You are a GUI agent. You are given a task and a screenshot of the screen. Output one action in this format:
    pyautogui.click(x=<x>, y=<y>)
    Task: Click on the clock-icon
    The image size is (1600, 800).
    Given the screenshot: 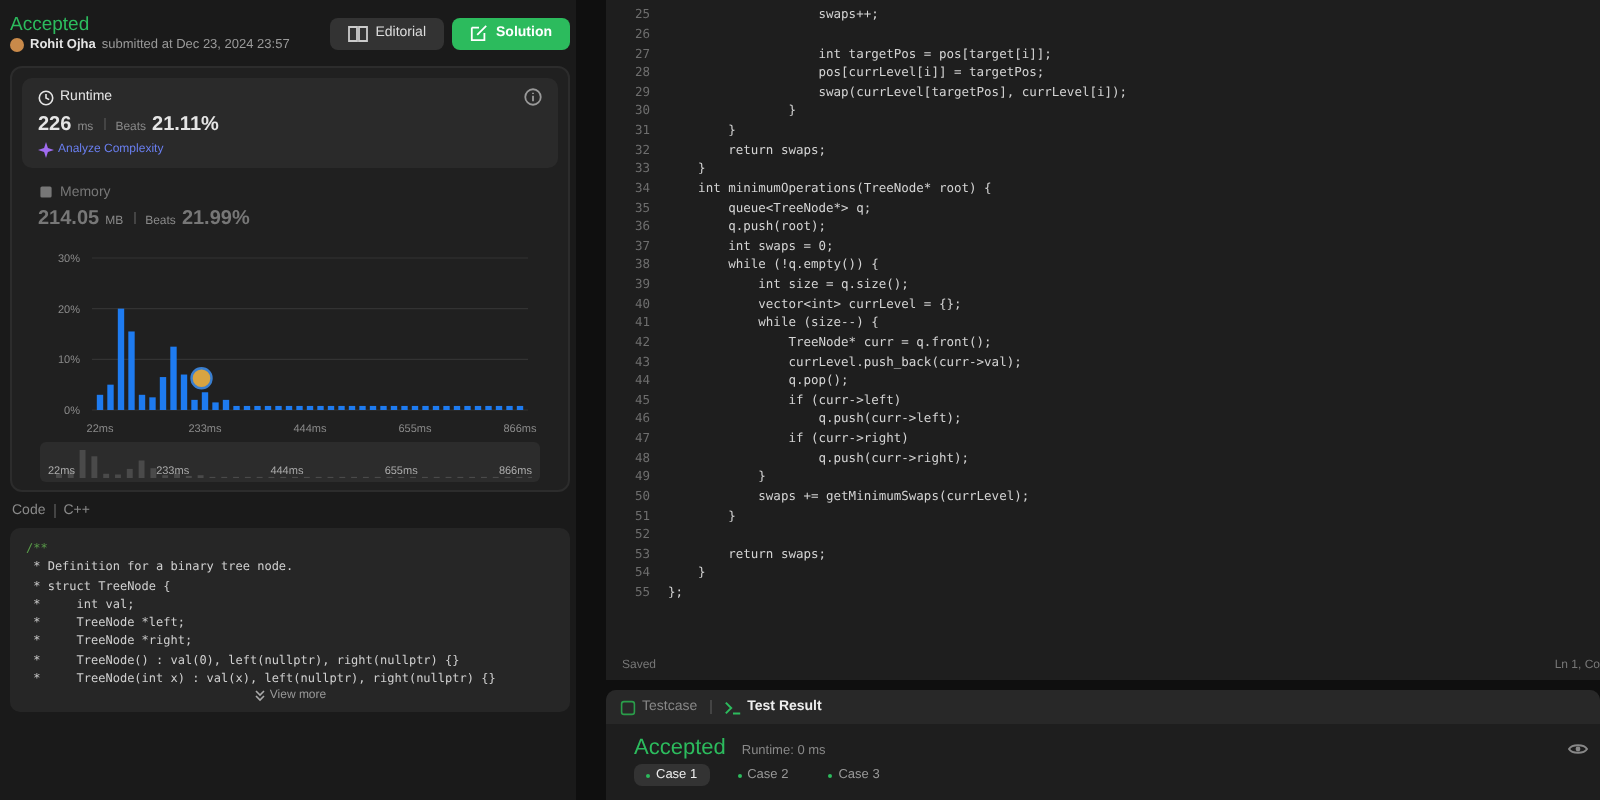 What is the action you would take?
    pyautogui.click(x=46, y=97)
    